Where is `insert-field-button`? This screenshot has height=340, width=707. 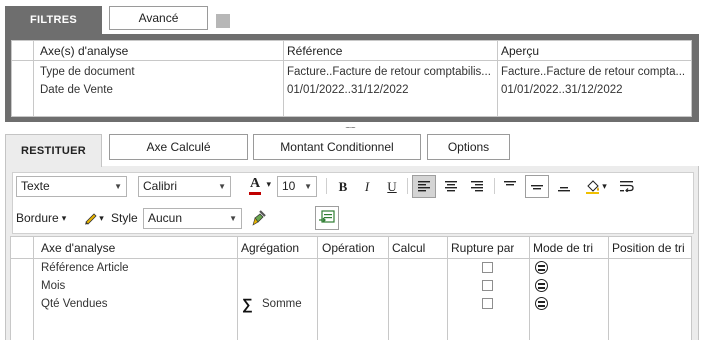 insert-field-button is located at coordinates (327, 218).